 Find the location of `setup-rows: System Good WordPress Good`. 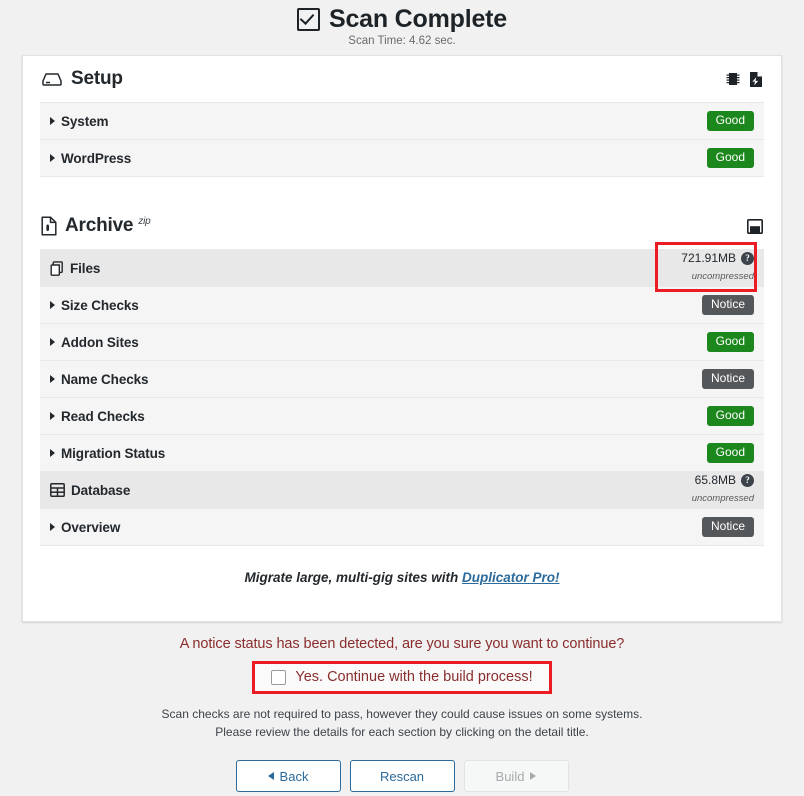

setup-rows: System Good WordPress Good is located at coordinates (402, 140).